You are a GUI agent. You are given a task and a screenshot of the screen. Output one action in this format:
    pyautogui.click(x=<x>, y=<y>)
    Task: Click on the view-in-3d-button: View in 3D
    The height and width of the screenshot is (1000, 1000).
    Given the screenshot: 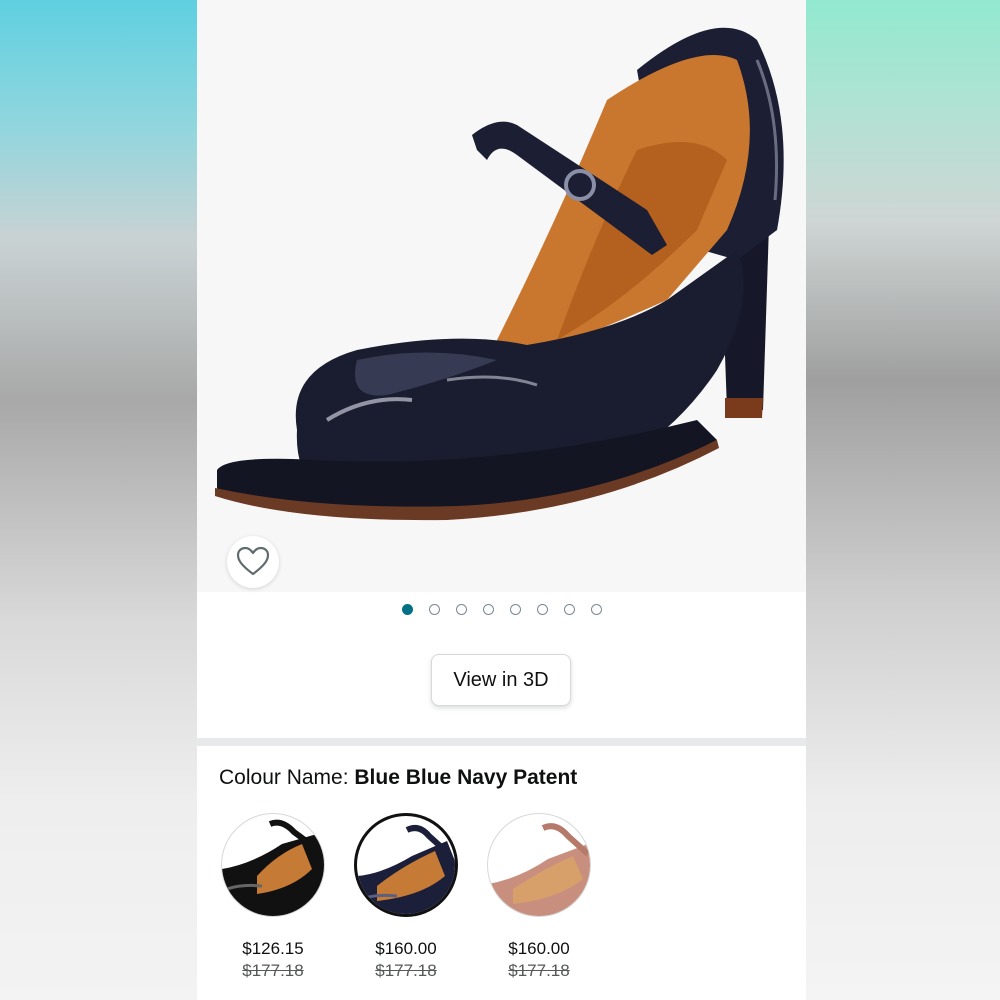 What is the action you would take?
    pyautogui.click(x=501, y=680)
    